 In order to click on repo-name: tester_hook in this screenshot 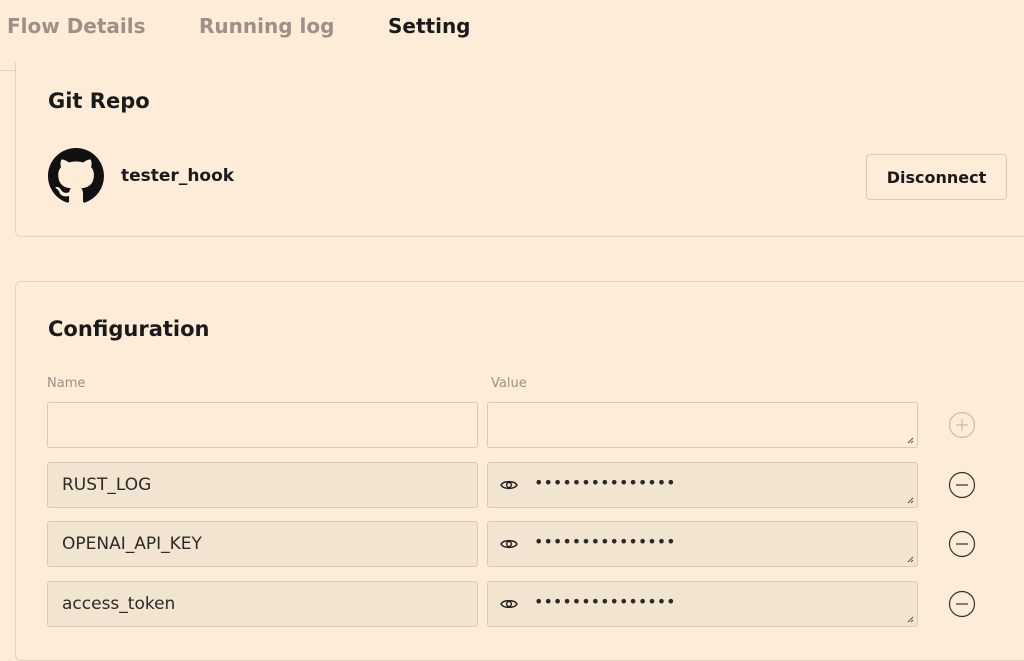, I will do `click(178, 176)`.